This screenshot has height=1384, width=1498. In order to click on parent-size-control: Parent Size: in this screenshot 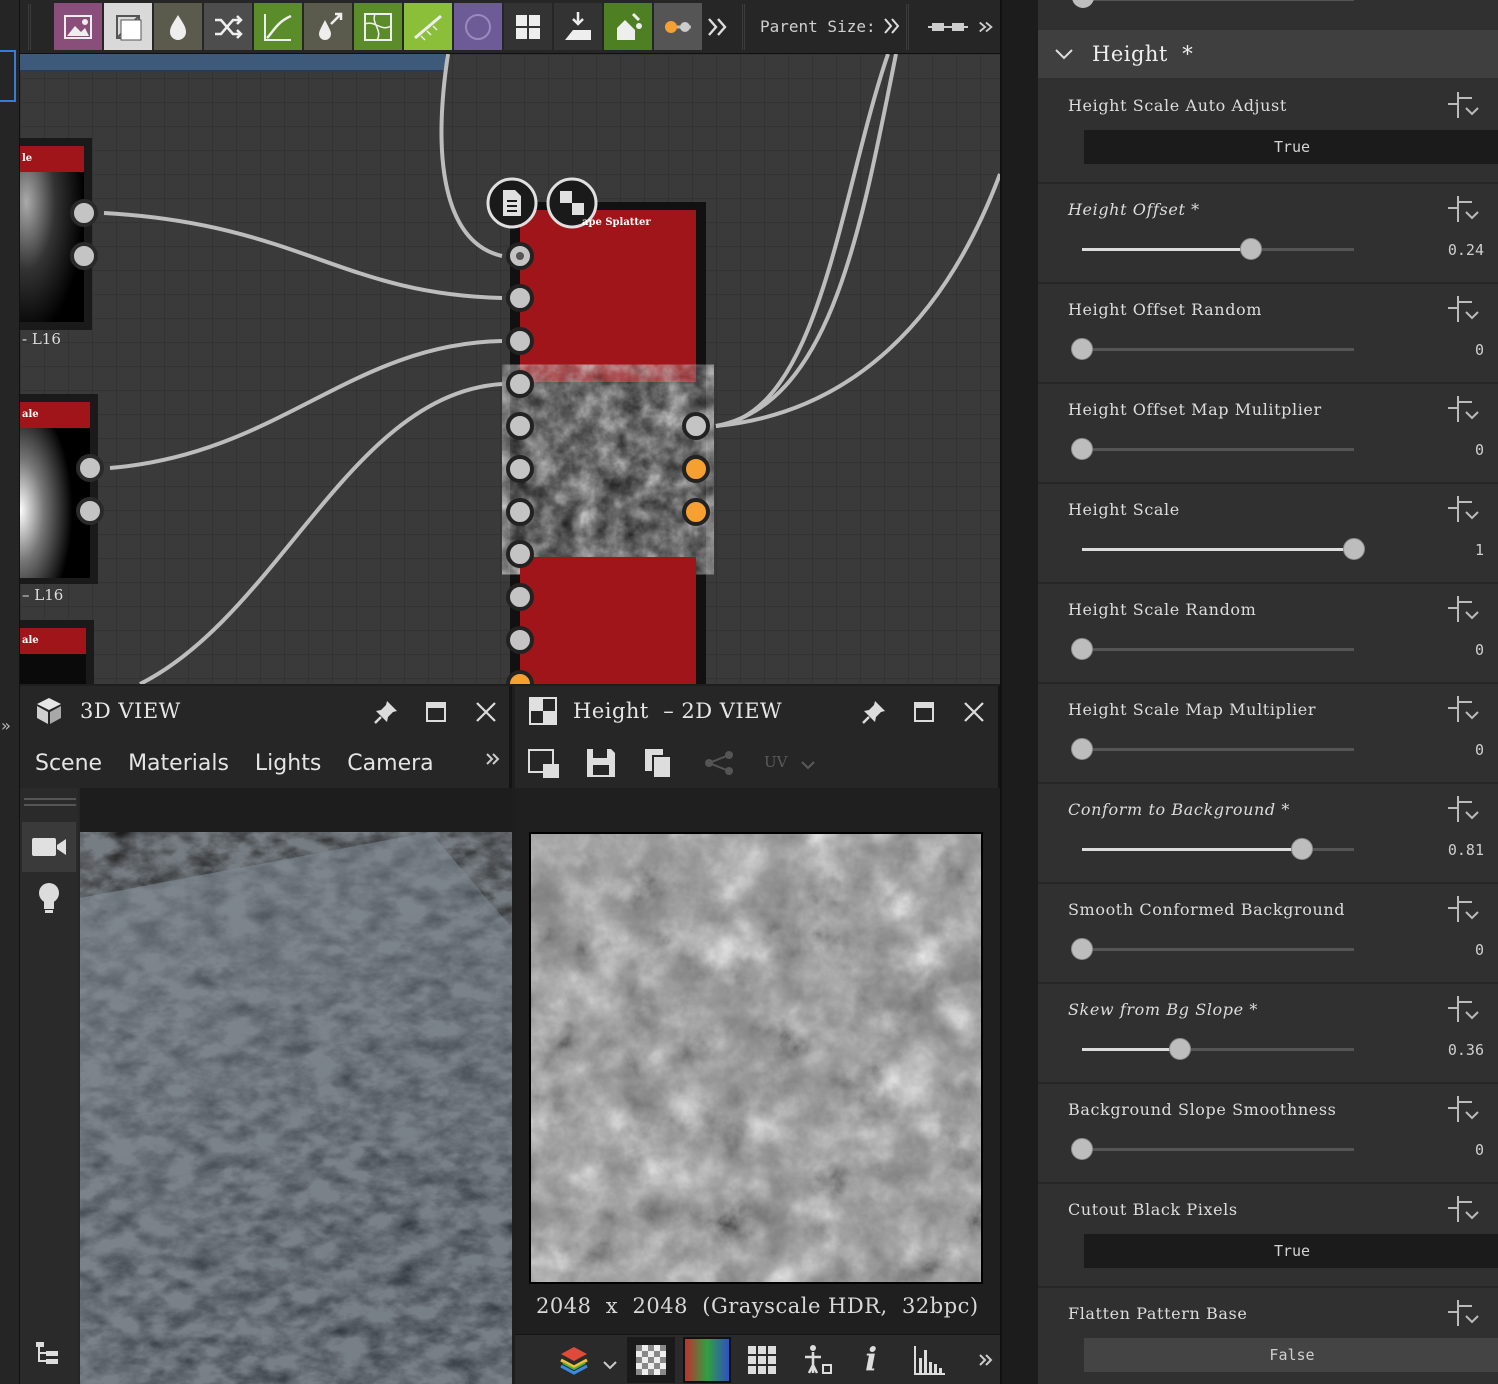, I will do `click(831, 26)`.